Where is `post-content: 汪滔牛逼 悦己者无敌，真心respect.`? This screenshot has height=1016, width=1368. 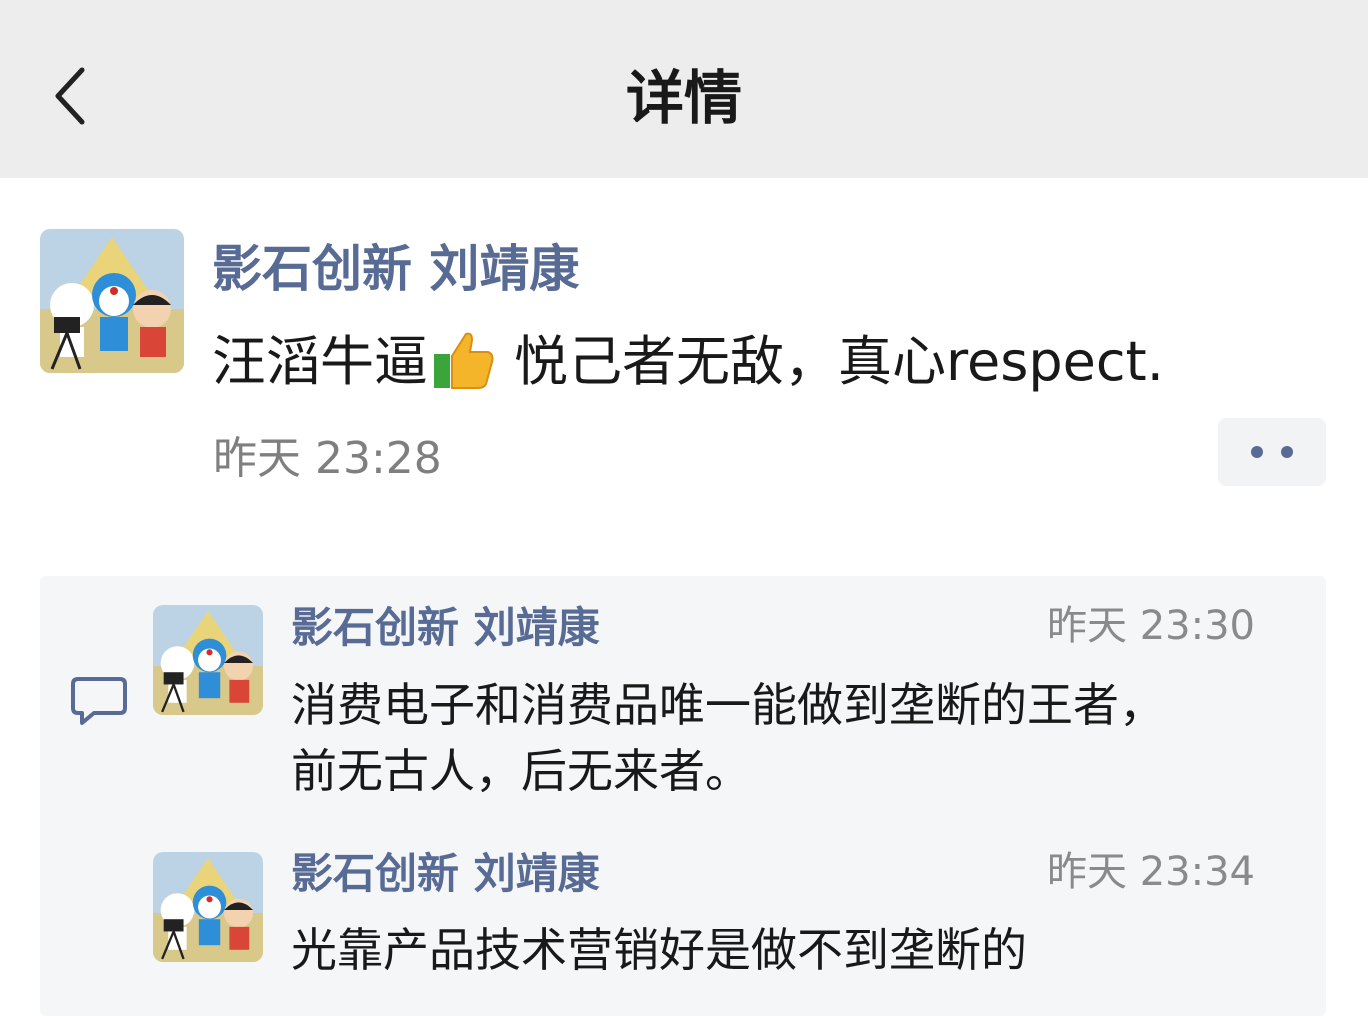 post-content: 汪滔牛逼 悦己者无敌，真心respect. is located at coordinates (688, 362).